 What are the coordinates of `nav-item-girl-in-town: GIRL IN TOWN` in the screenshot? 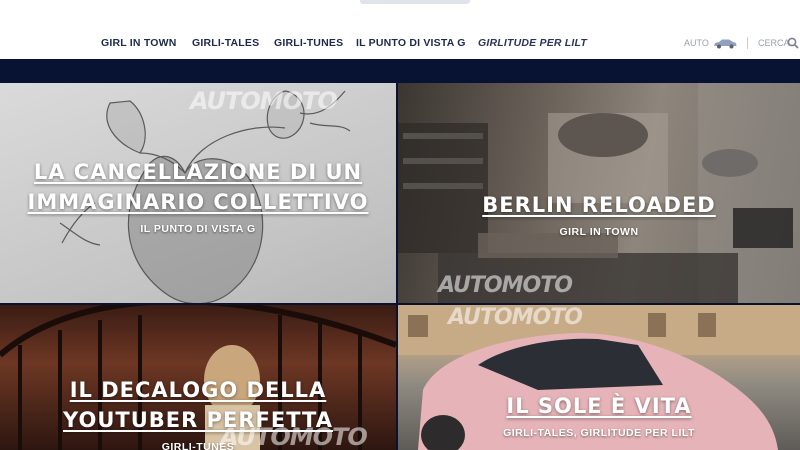 It's located at (139, 43).